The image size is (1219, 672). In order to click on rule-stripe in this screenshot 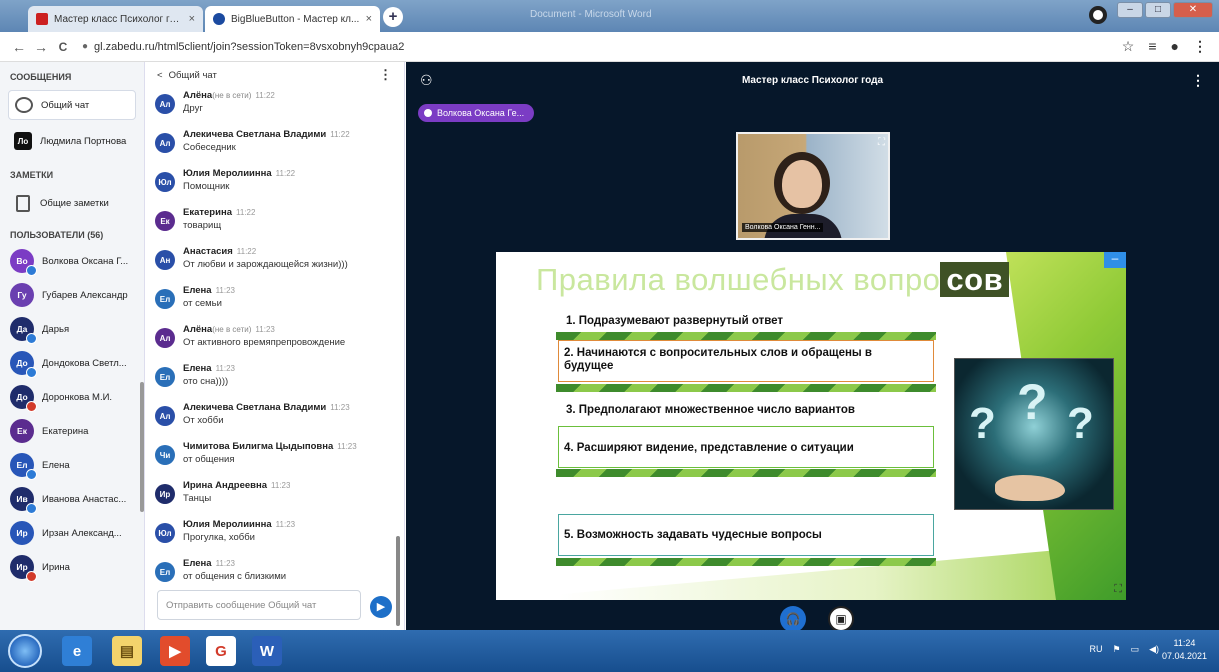, I will do `click(746, 336)`.